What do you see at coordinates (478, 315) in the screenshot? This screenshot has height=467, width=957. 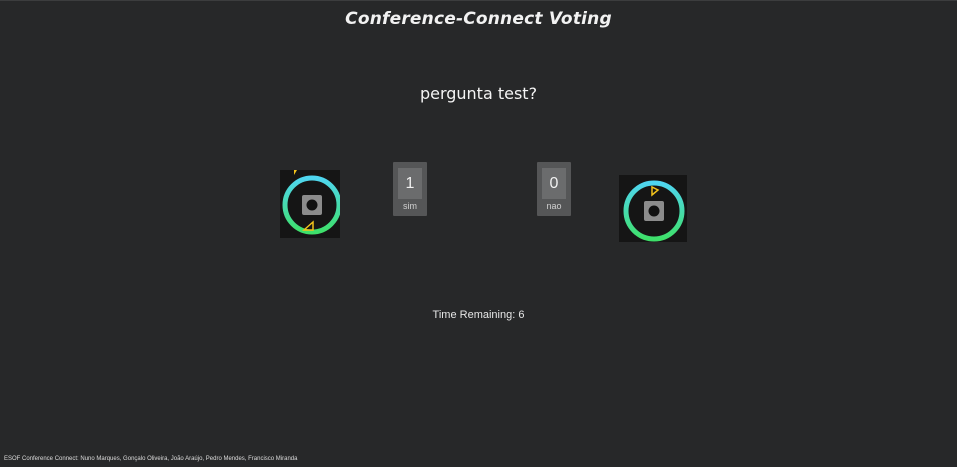 I see `time-remaining: Time Remaining: 6` at bounding box center [478, 315].